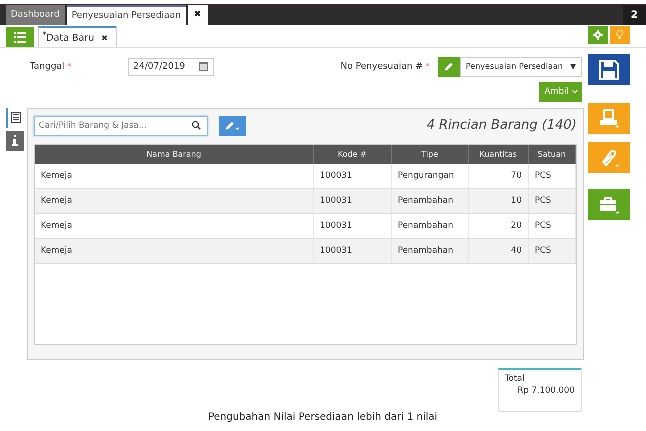  Describe the element at coordinates (171, 67) in the screenshot. I see `date-field: 24/07/2019` at that location.